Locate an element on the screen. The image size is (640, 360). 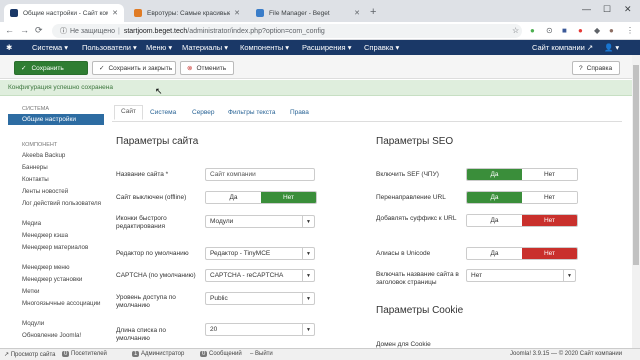
sef-toggle: Да Нет is located at coordinates (522, 174).